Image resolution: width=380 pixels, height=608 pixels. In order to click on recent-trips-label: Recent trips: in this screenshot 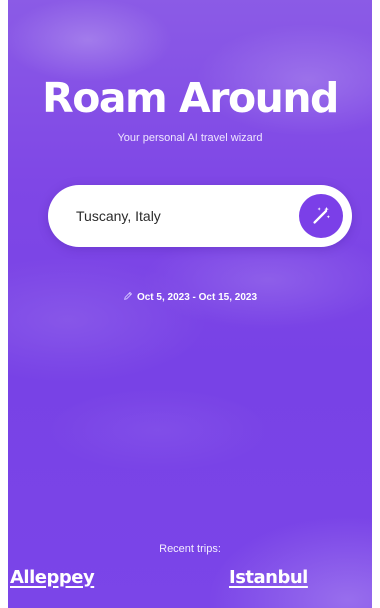, I will do `click(190, 549)`.